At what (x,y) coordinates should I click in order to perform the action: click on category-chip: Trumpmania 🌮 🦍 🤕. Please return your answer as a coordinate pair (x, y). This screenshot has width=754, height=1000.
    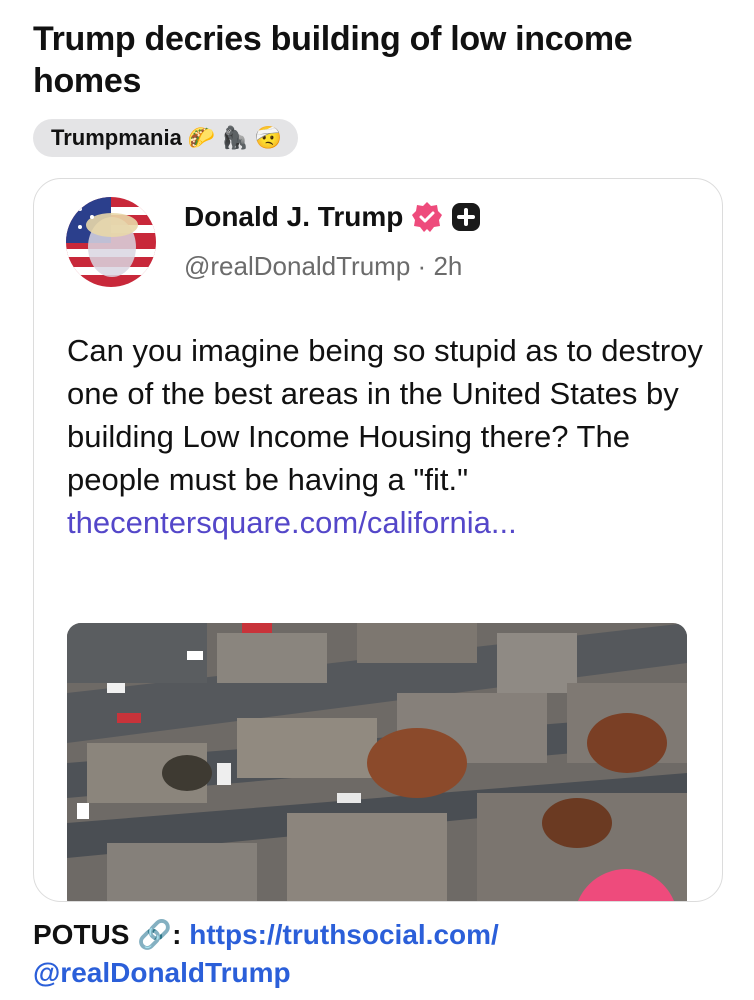
    Looking at the image, I should click on (166, 138).